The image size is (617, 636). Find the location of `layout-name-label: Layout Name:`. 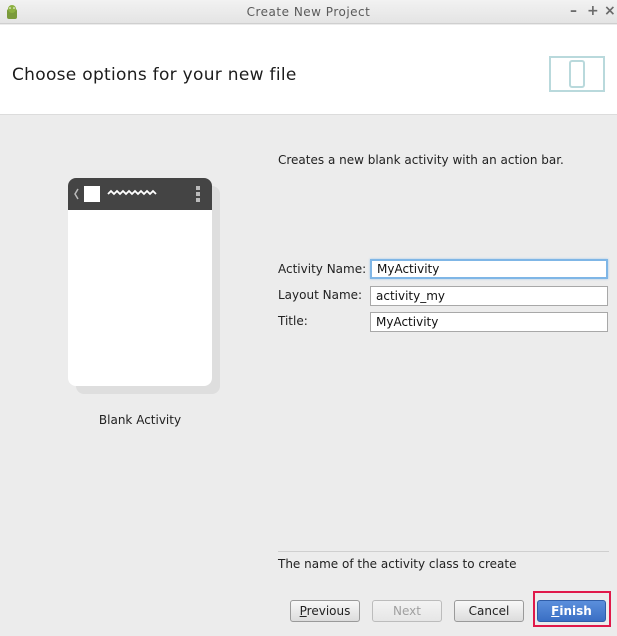

layout-name-label: Layout Name: is located at coordinates (320, 295).